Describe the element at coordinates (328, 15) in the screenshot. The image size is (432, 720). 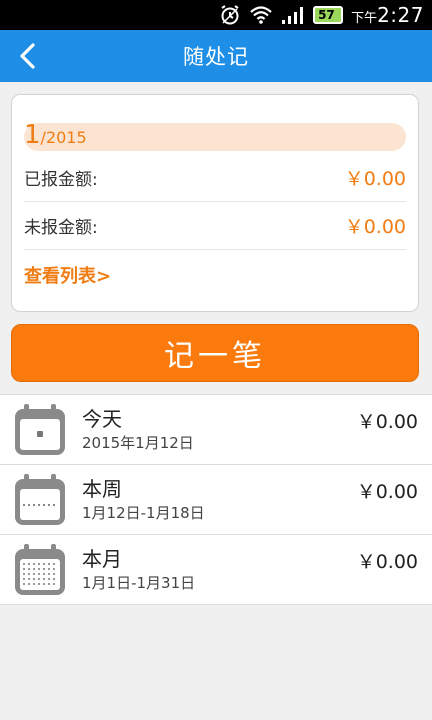
I see `battery-icon: 57` at that location.